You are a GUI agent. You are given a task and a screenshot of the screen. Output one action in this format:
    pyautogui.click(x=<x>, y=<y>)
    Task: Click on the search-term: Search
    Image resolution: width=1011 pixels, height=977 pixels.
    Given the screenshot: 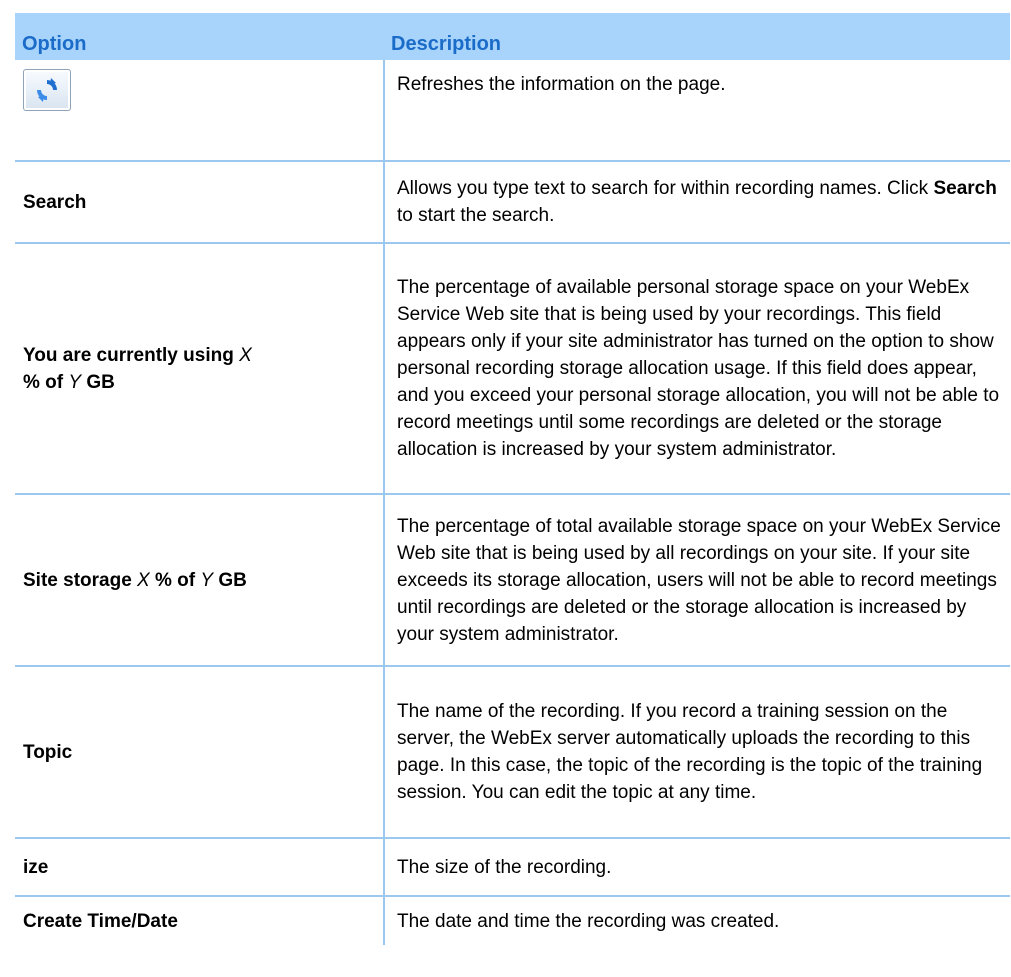 What is the action you would take?
    pyautogui.click(x=965, y=188)
    